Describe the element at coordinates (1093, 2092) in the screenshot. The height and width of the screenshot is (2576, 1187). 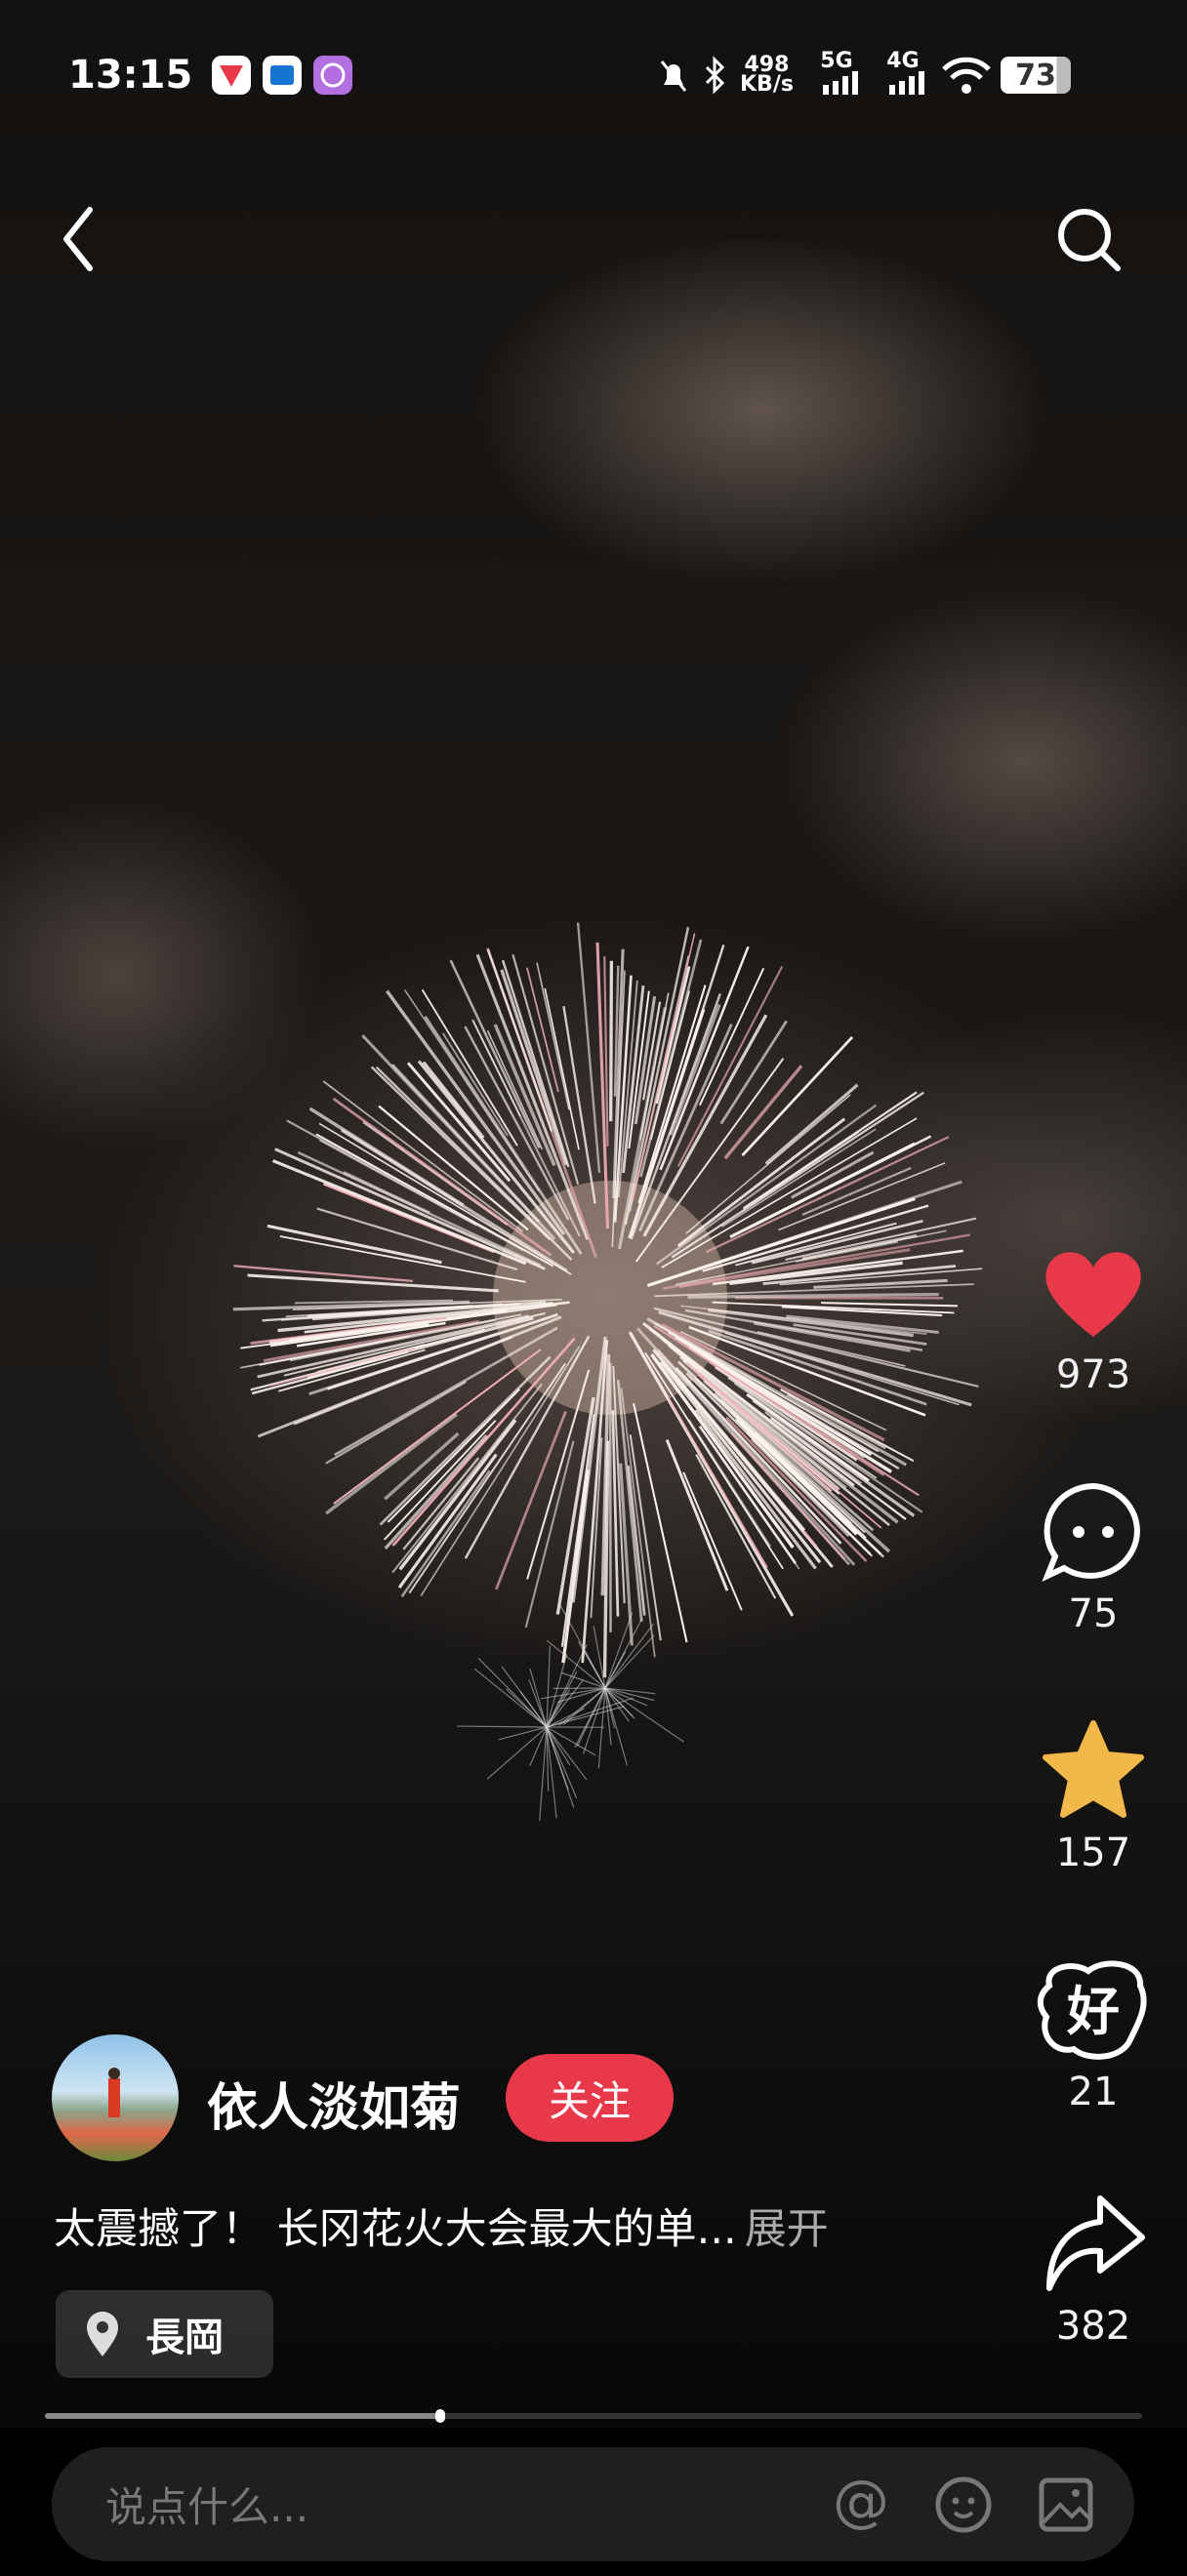
I see `good-count: 21` at that location.